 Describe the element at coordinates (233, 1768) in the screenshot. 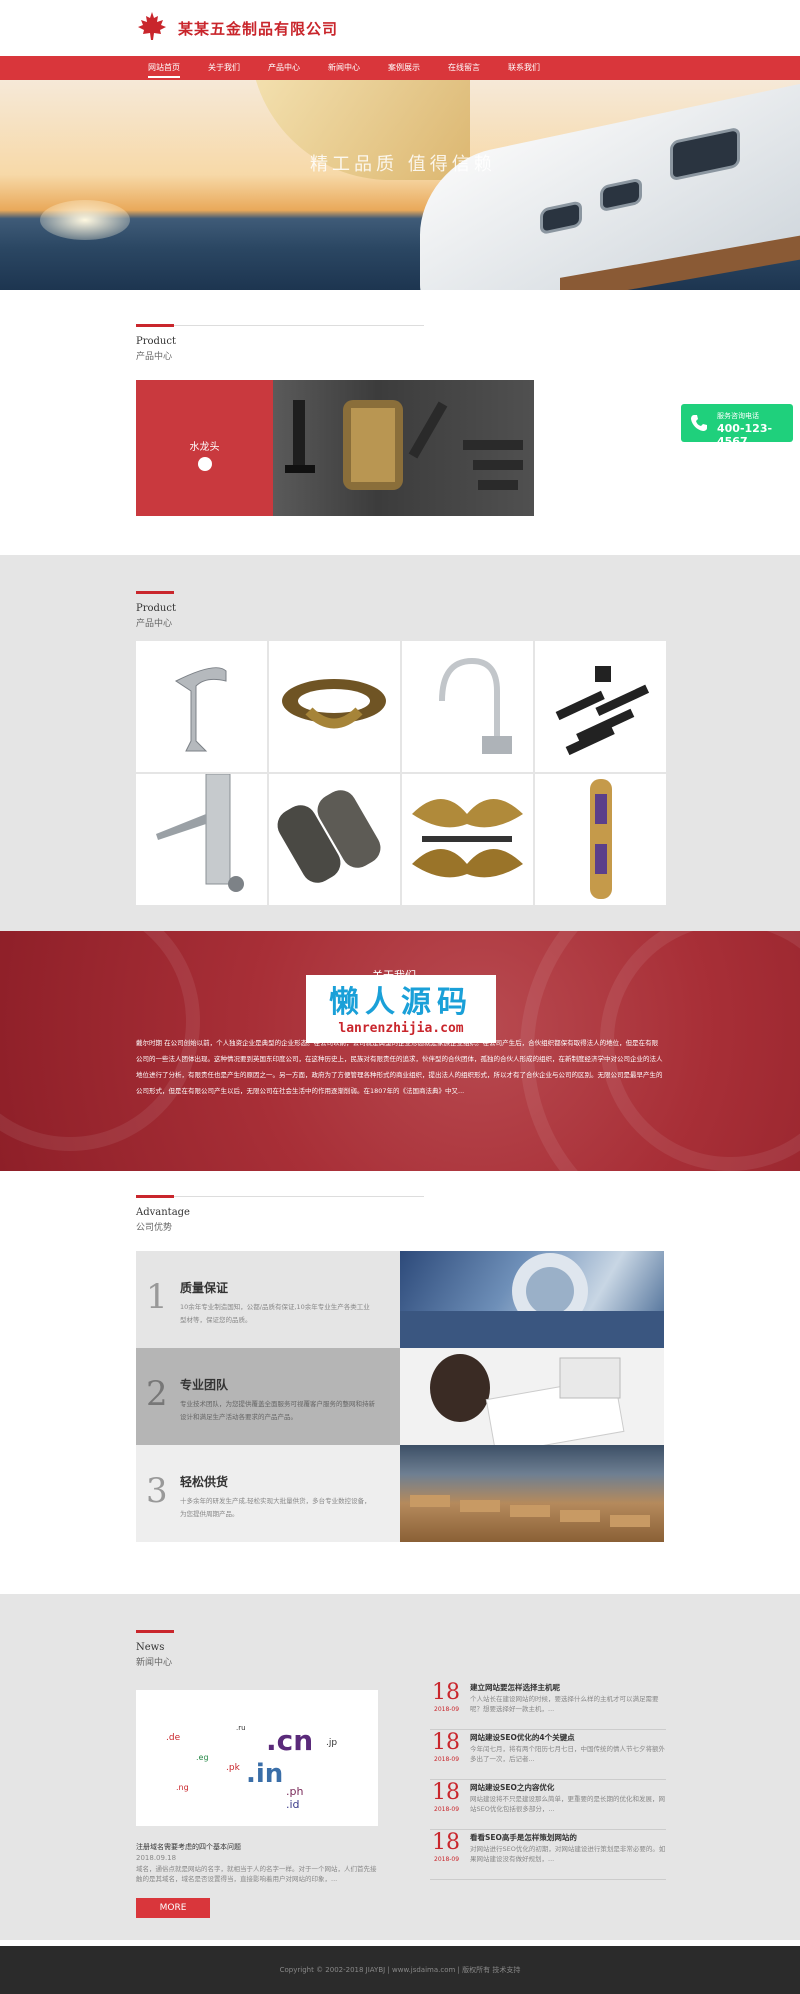

I see `svg-text: .pk` at that location.